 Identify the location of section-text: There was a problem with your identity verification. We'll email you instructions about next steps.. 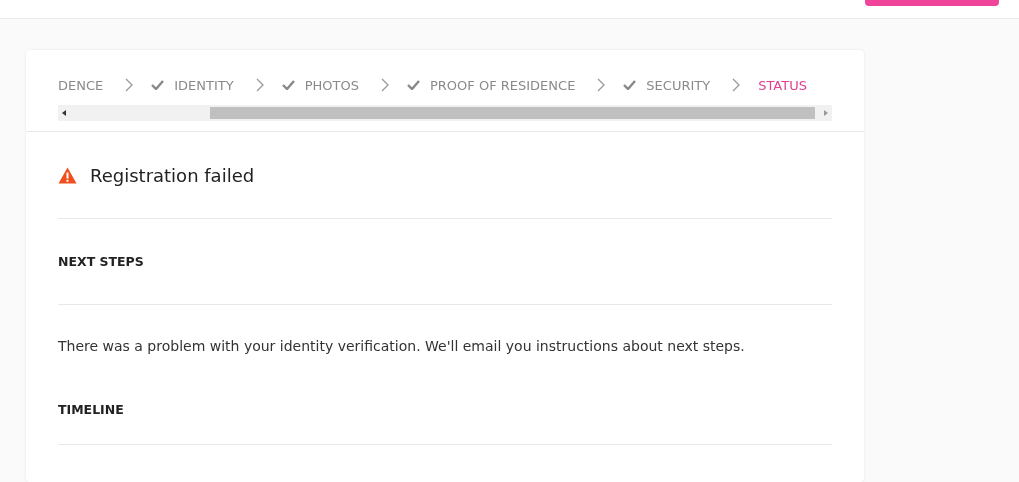
(402, 346).